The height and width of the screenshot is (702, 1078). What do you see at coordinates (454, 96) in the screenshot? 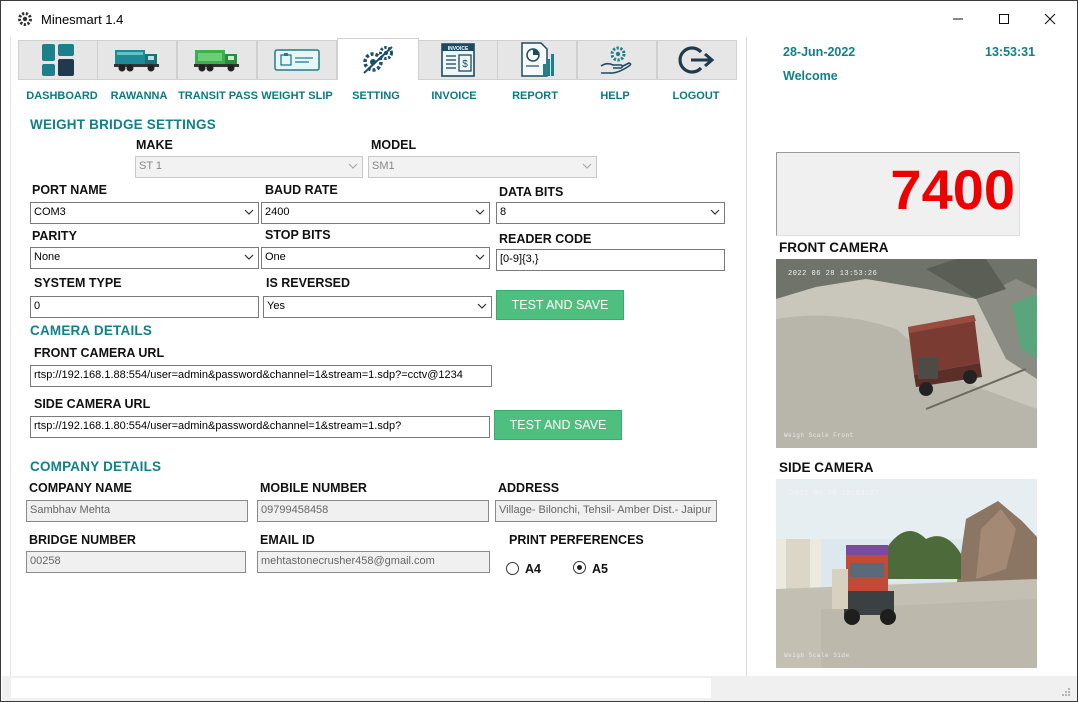
I see `tab-label-invoice: INVOICE` at bounding box center [454, 96].